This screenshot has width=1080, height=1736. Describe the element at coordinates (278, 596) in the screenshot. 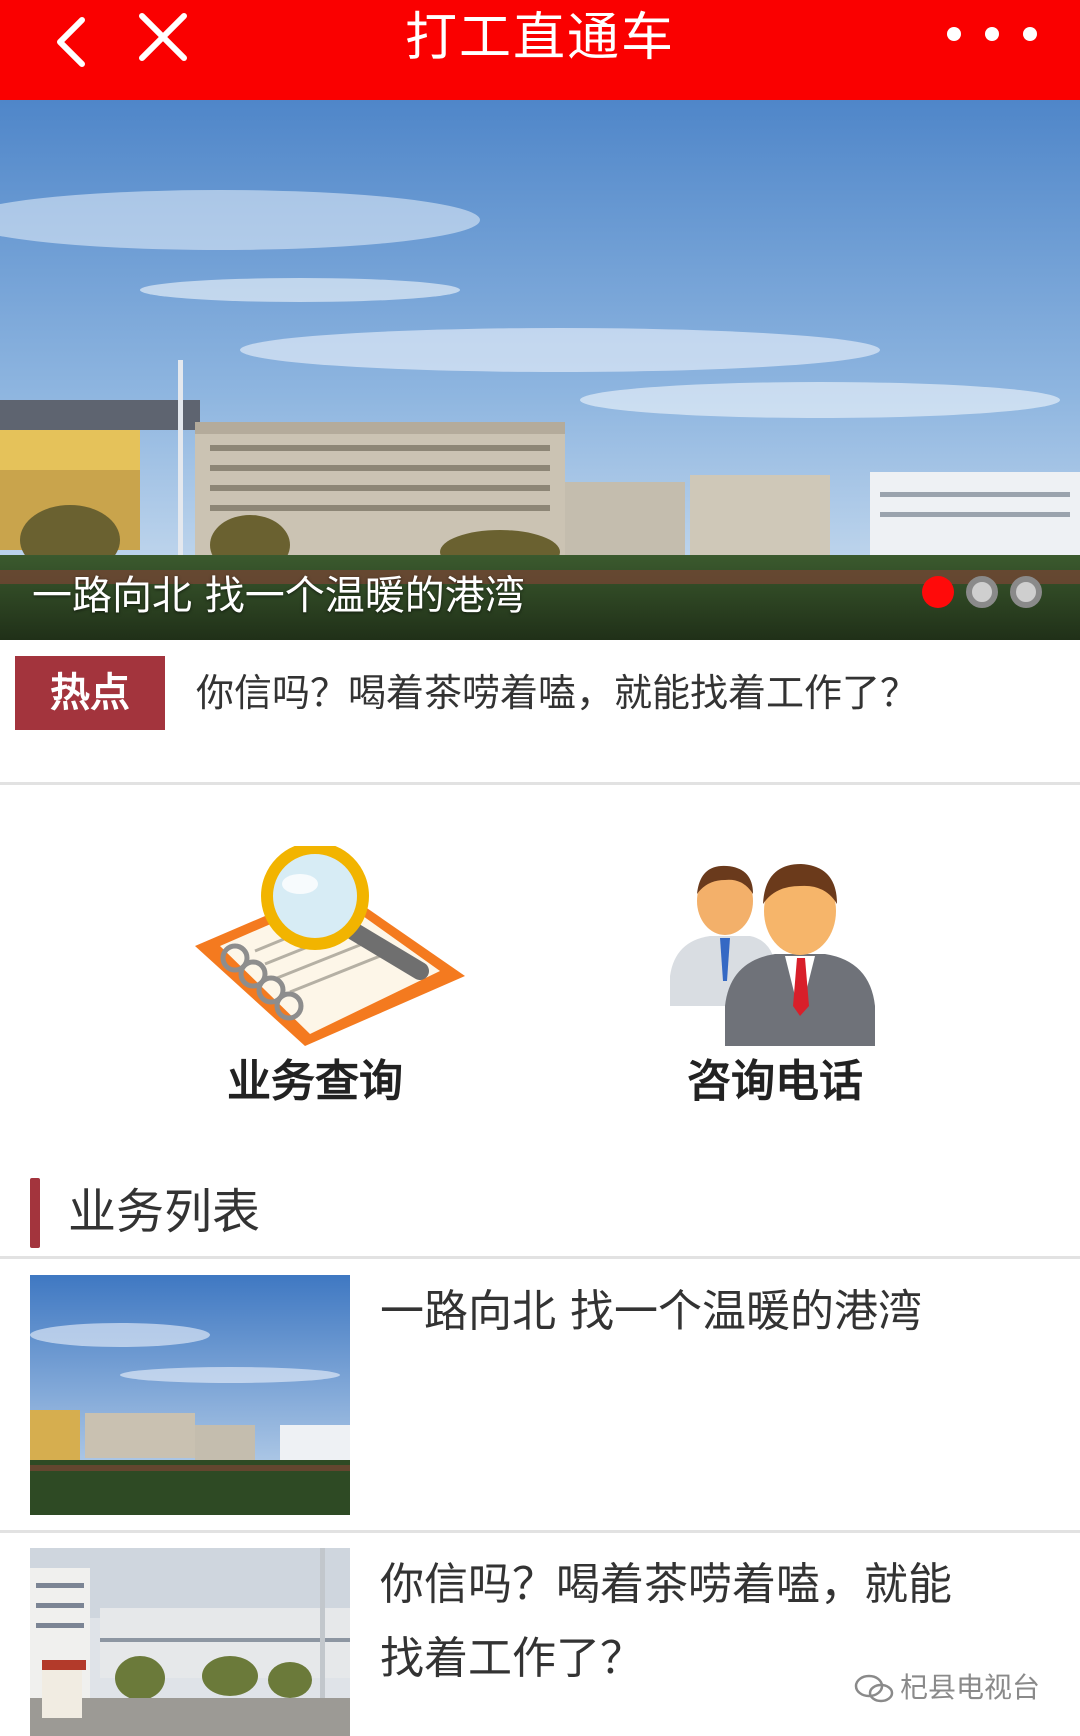

I see `banner-caption: 一路向北 找一个温暖的港湾` at that location.